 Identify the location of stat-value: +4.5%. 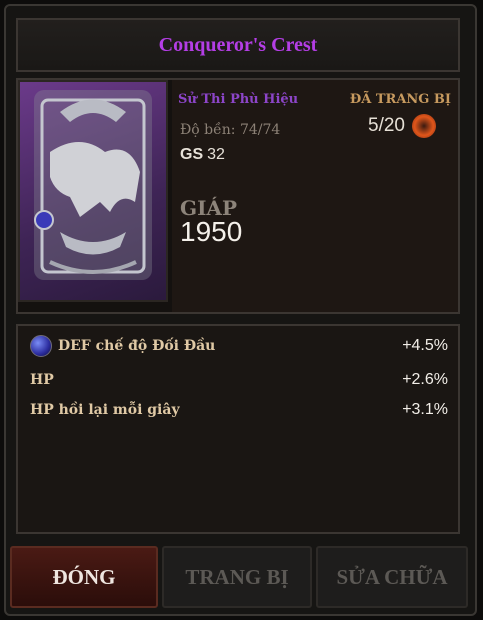
(425, 345).